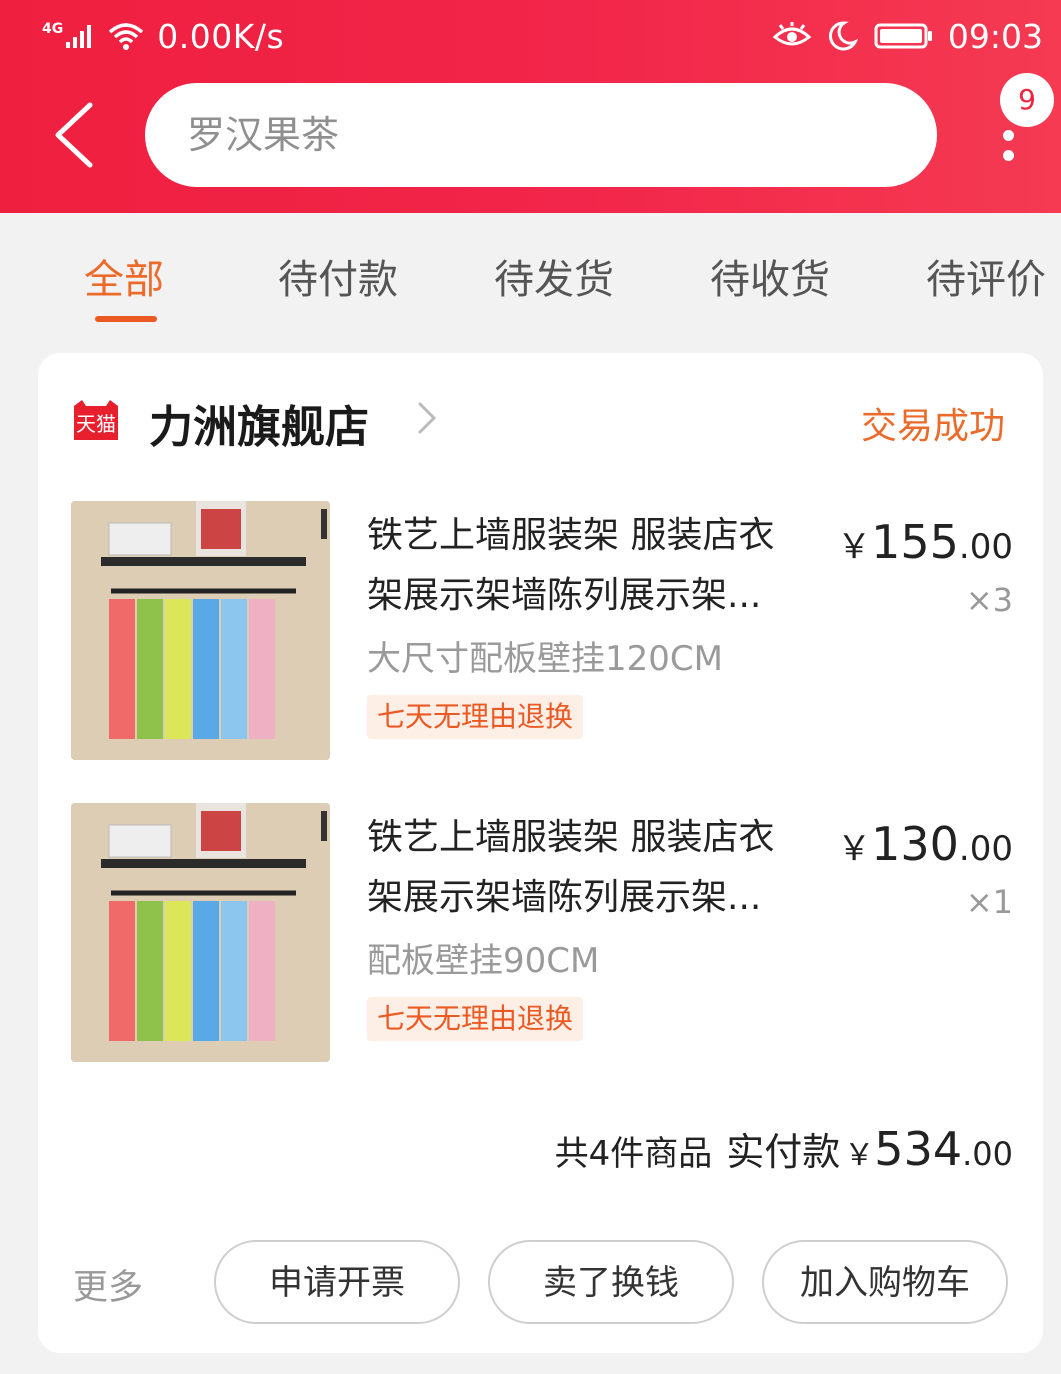 The image size is (1061, 1374). Describe the element at coordinates (221, 36) in the screenshot. I see `network-speed: 0.00K/s` at that location.